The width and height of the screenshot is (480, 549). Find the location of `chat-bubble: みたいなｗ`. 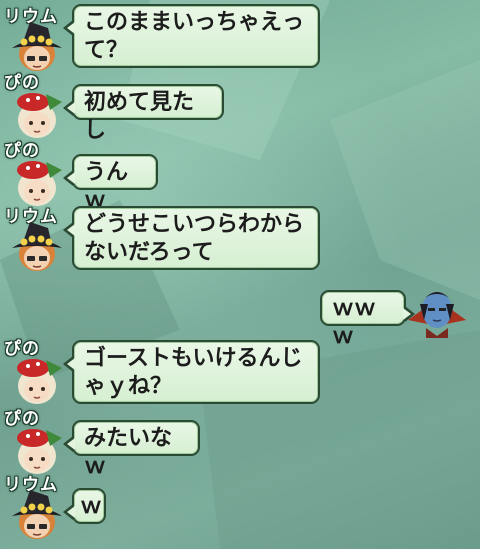

chat-bubble: みたいなｗ is located at coordinates (131, 449).